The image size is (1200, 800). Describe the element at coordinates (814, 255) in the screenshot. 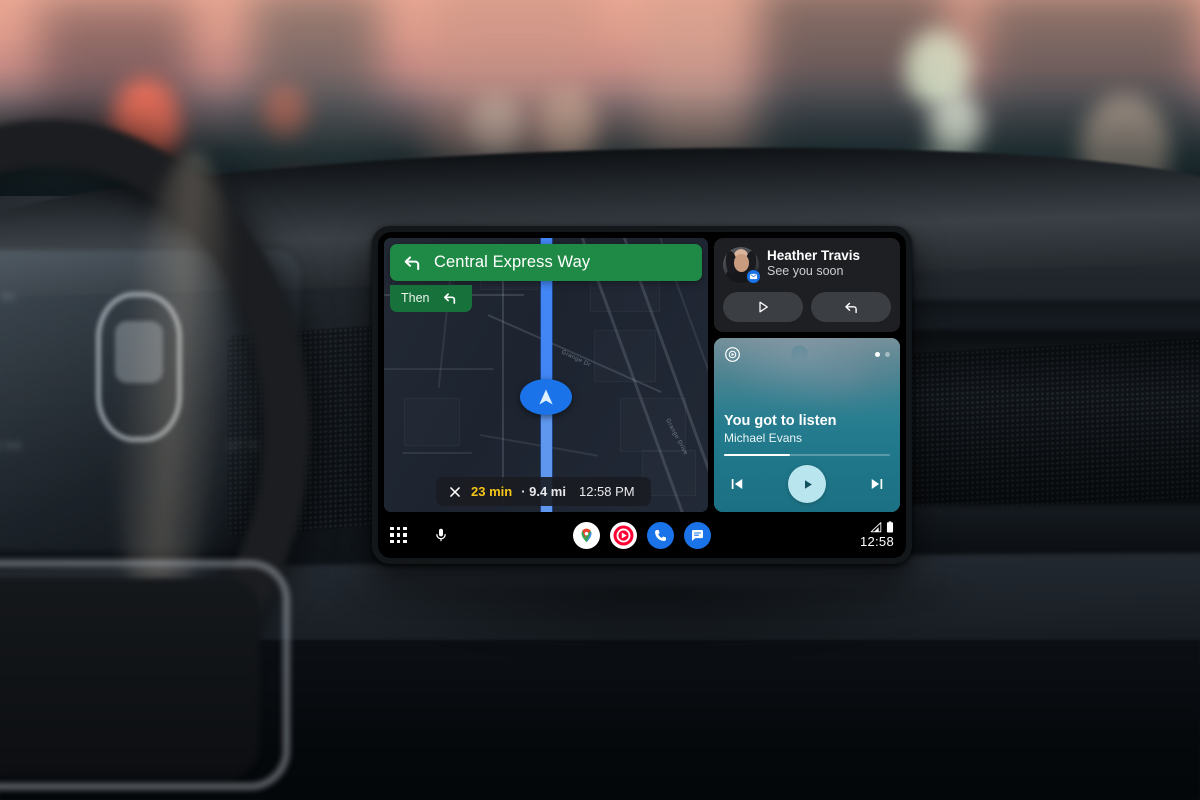

I see `notification-sender: Heather Travis` at that location.